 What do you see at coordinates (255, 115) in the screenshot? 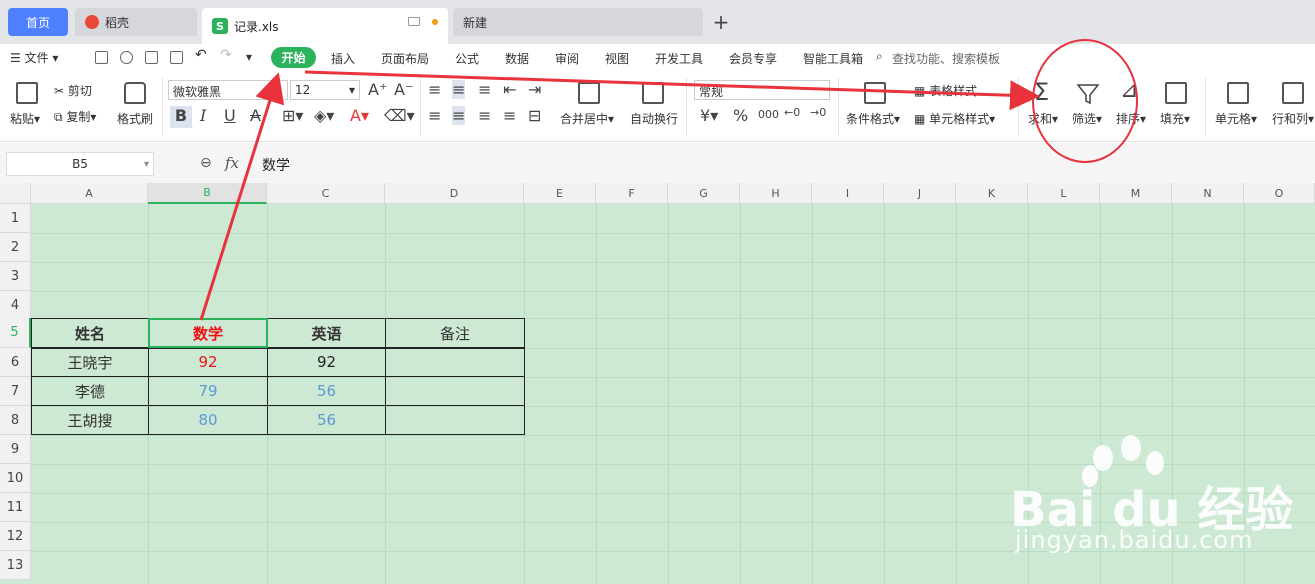
I see `strikethrough-icon: A` at bounding box center [255, 115].